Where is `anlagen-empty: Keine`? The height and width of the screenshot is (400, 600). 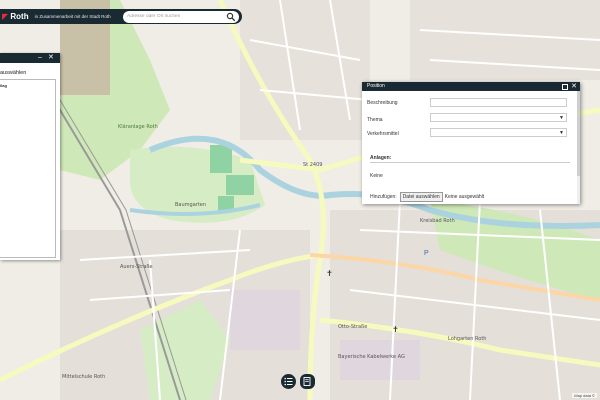
anlagen-empty: Keine is located at coordinates (376, 176).